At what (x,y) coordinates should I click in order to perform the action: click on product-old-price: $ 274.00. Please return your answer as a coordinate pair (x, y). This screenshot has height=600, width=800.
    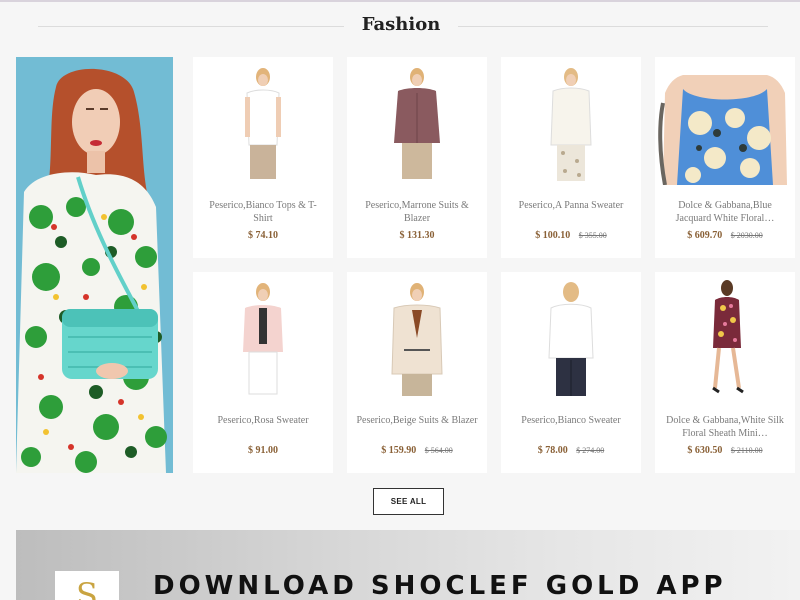
    Looking at the image, I should click on (590, 450).